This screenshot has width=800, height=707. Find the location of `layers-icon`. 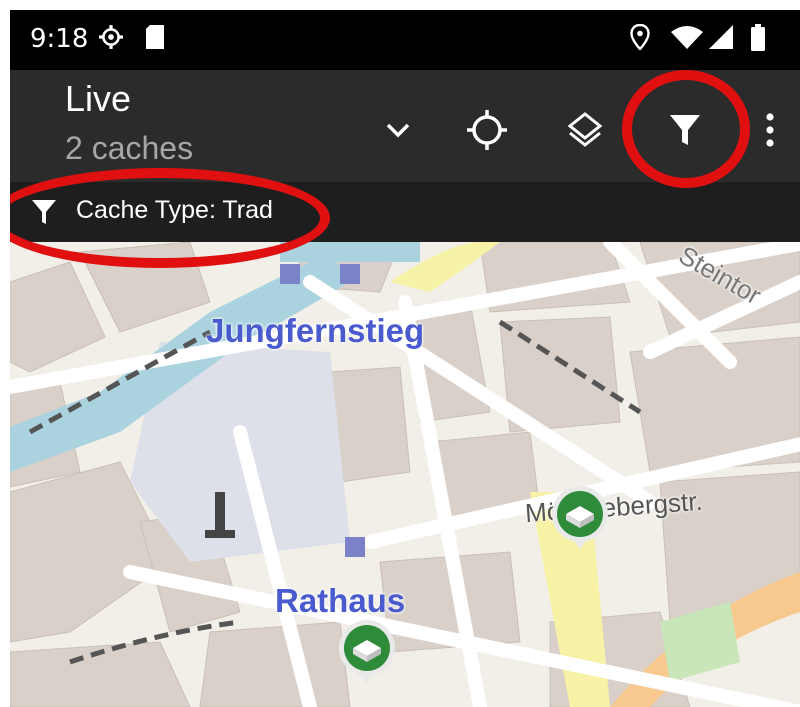

layers-icon is located at coordinates (585, 130).